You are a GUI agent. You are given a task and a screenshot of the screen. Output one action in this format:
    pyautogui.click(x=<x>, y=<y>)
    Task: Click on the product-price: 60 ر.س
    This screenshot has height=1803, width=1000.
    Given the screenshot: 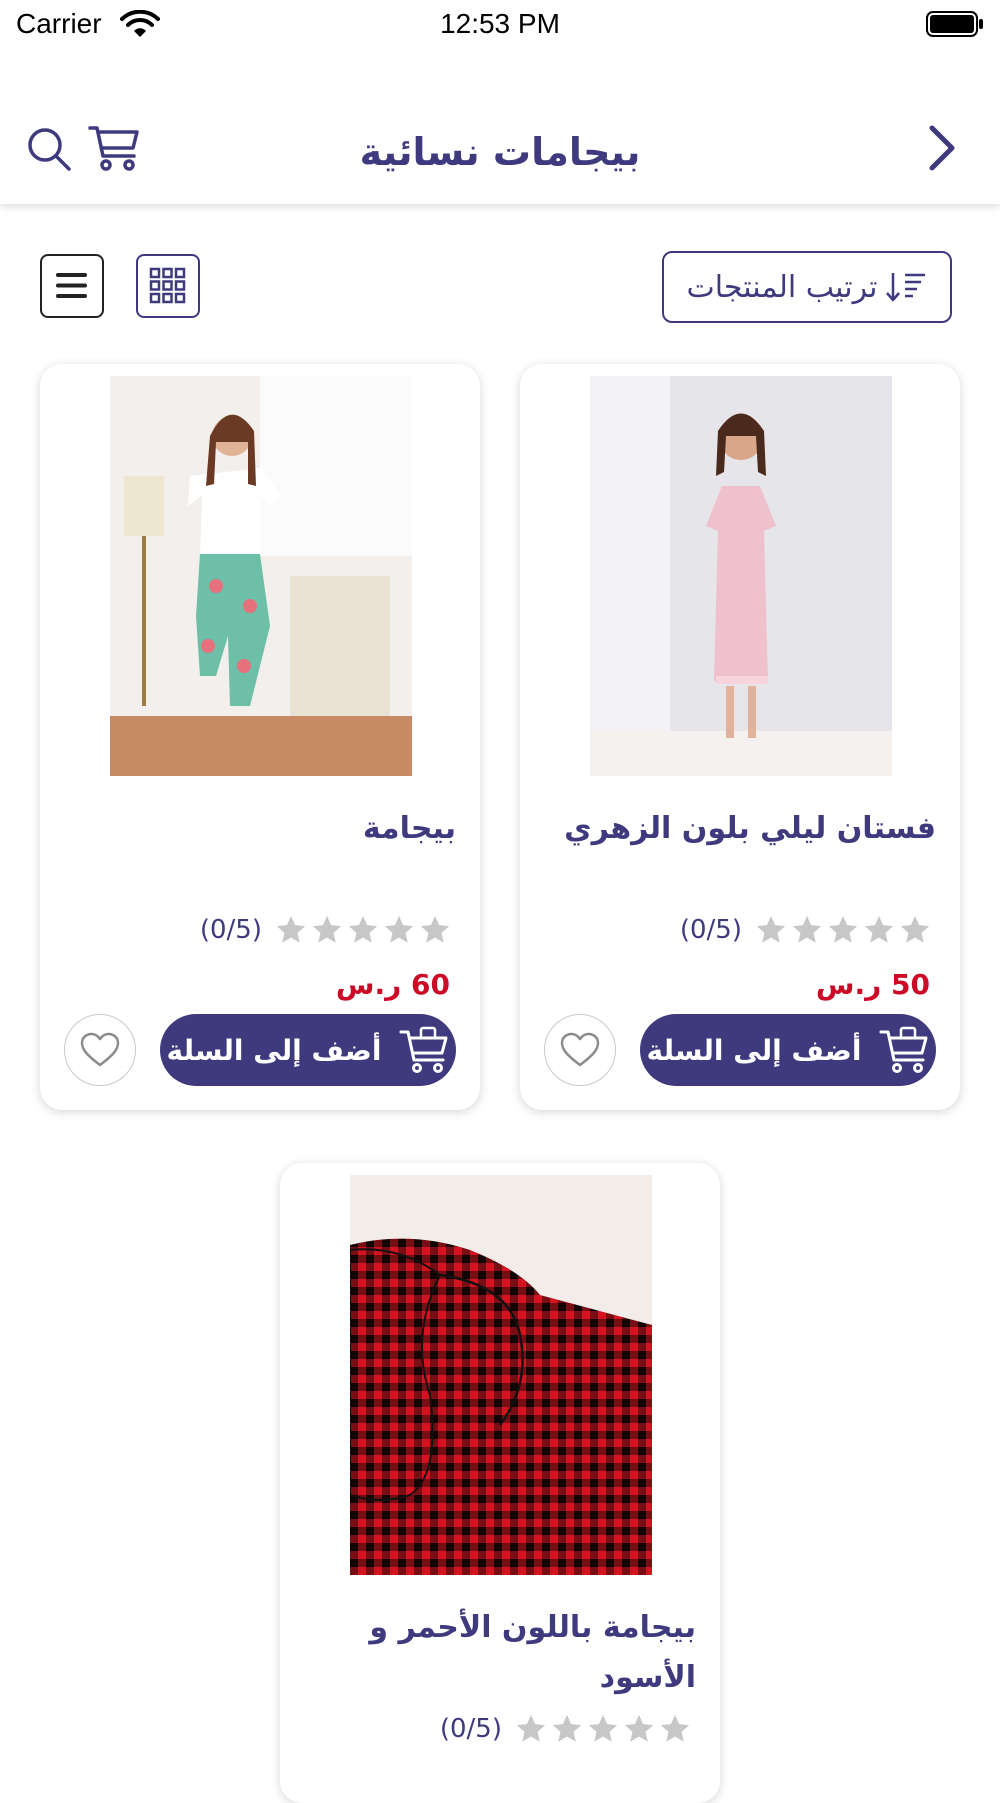 What is the action you would take?
    pyautogui.click(x=392, y=984)
    